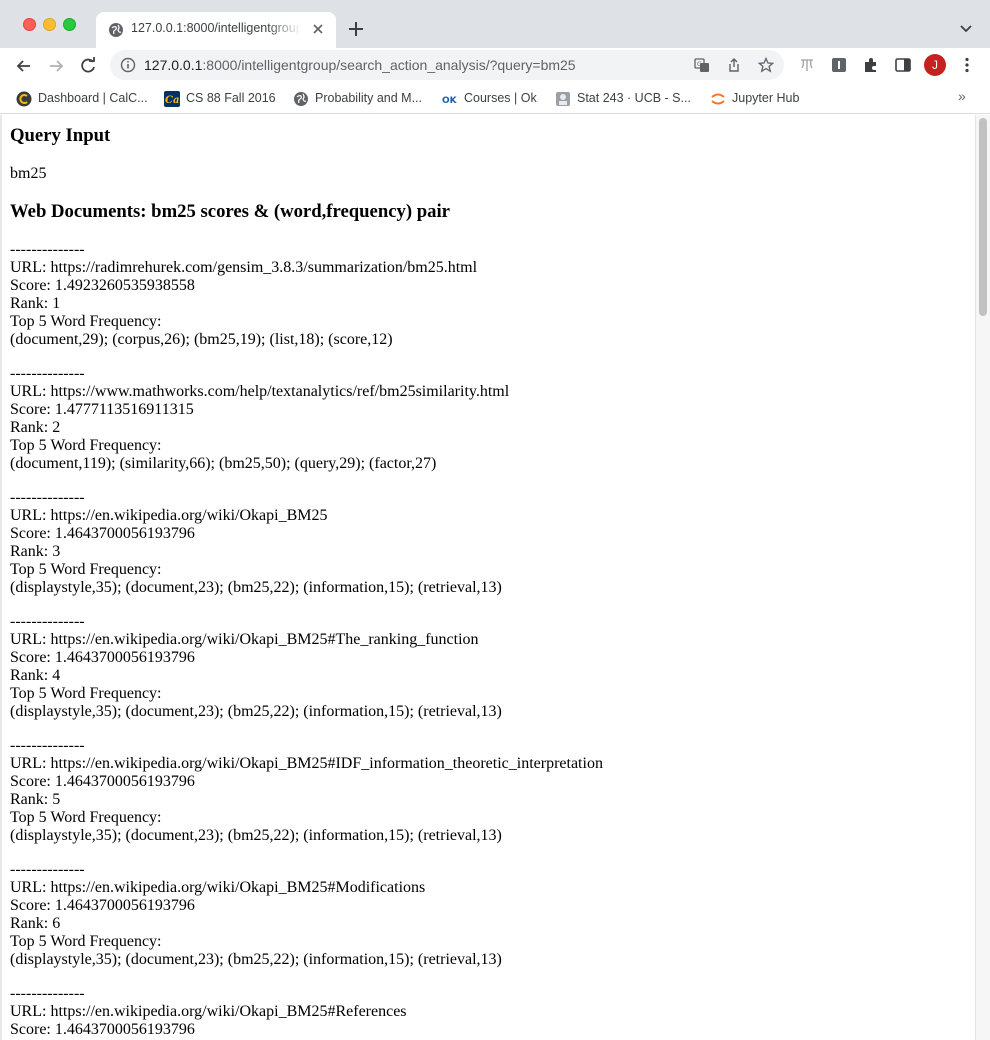 The image size is (990, 1040). Describe the element at coordinates (966, 28) in the screenshot. I see `chevron-down-icon` at that location.